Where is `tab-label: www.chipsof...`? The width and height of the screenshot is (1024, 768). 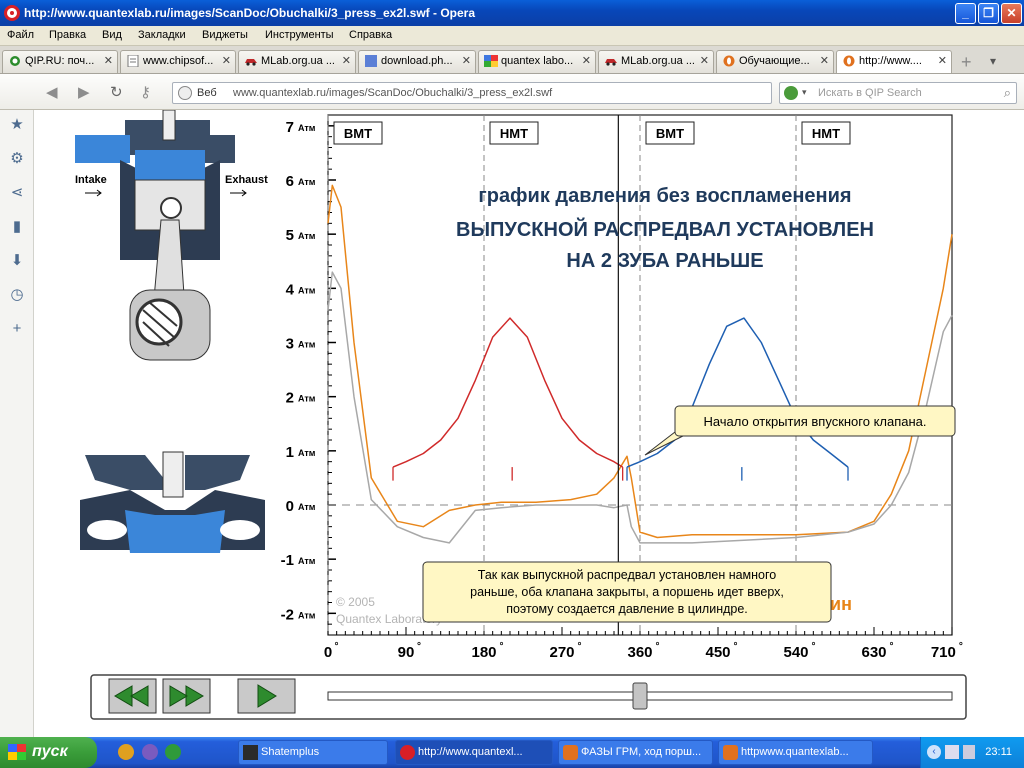 tab-label: www.chipsof... is located at coordinates (178, 61).